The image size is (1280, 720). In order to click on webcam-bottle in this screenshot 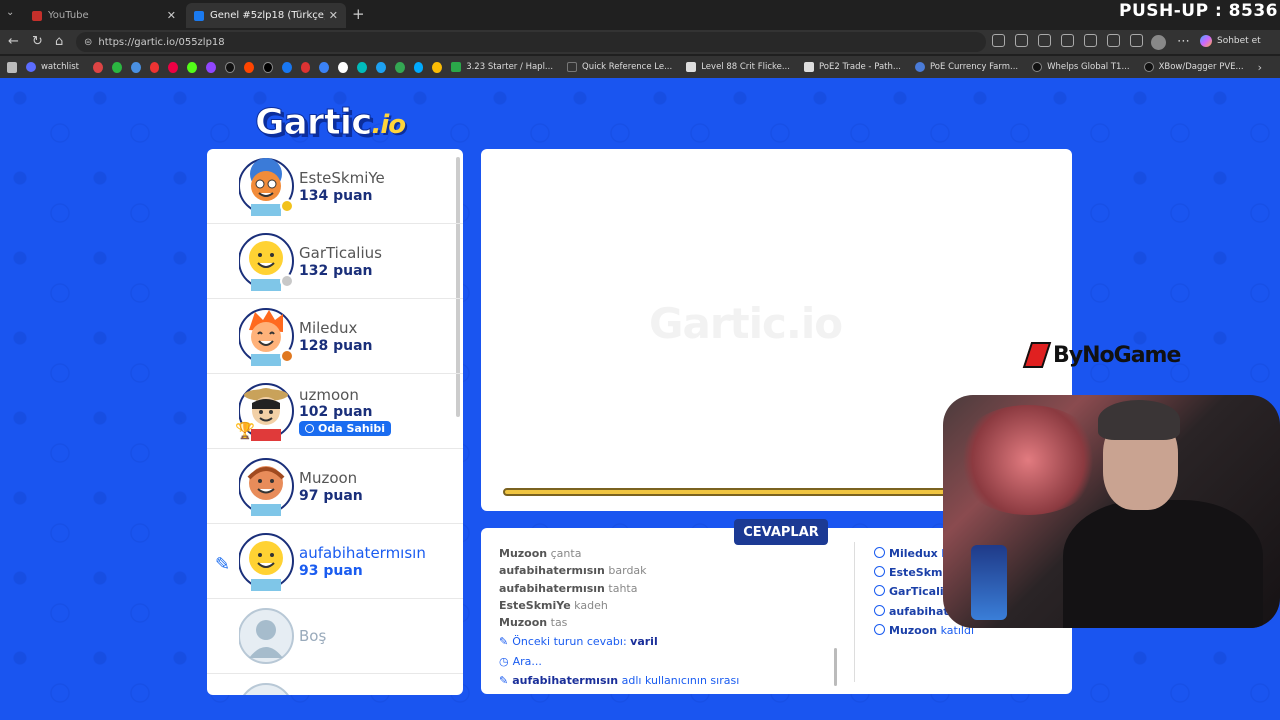, I will do `click(989, 582)`.